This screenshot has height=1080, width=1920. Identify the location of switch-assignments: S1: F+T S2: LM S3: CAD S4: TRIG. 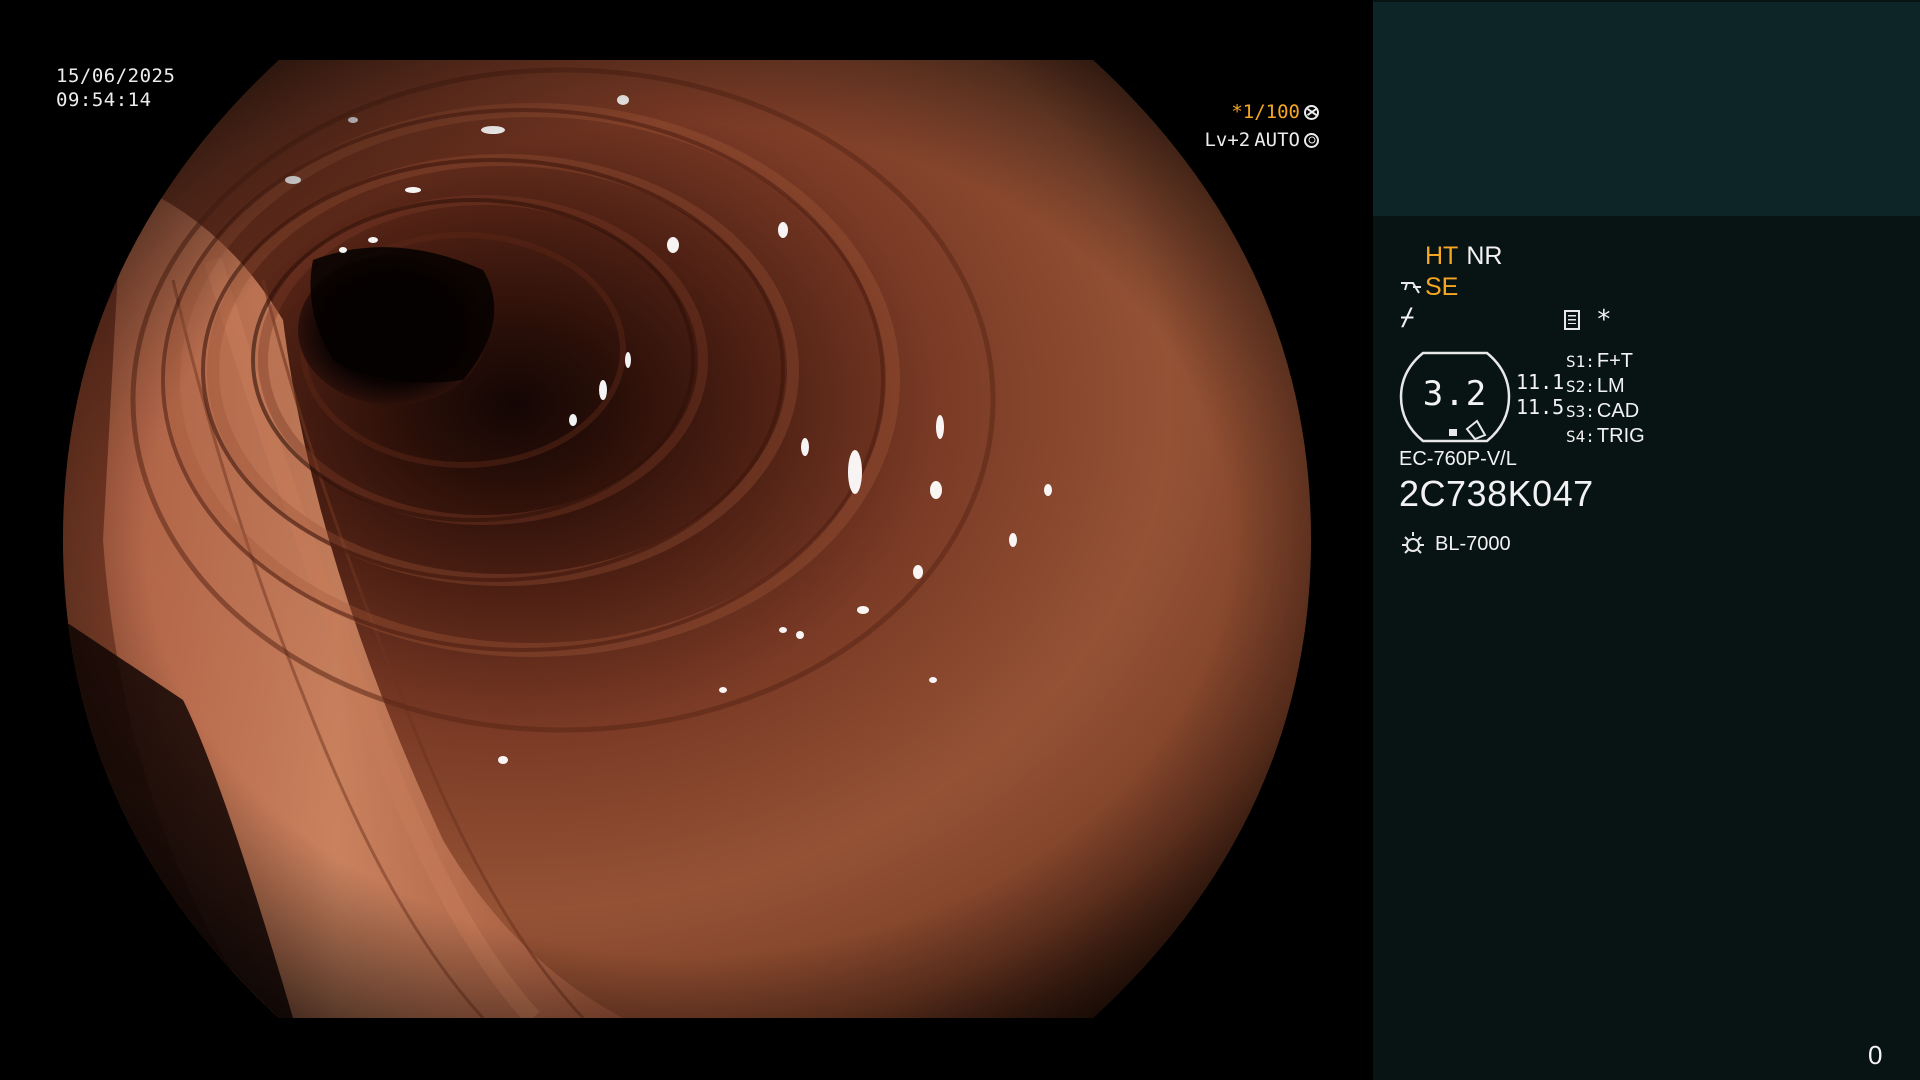
(1605, 399).